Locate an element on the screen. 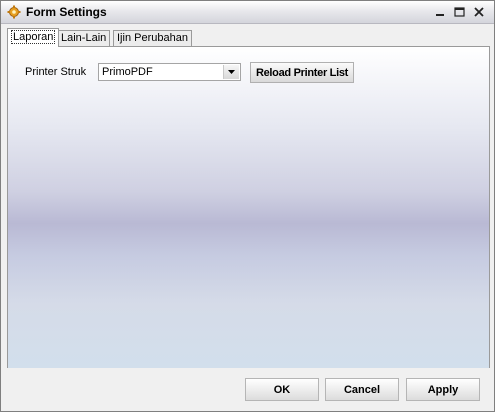 The image size is (495, 412). chevron-down-icon is located at coordinates (231, 72).